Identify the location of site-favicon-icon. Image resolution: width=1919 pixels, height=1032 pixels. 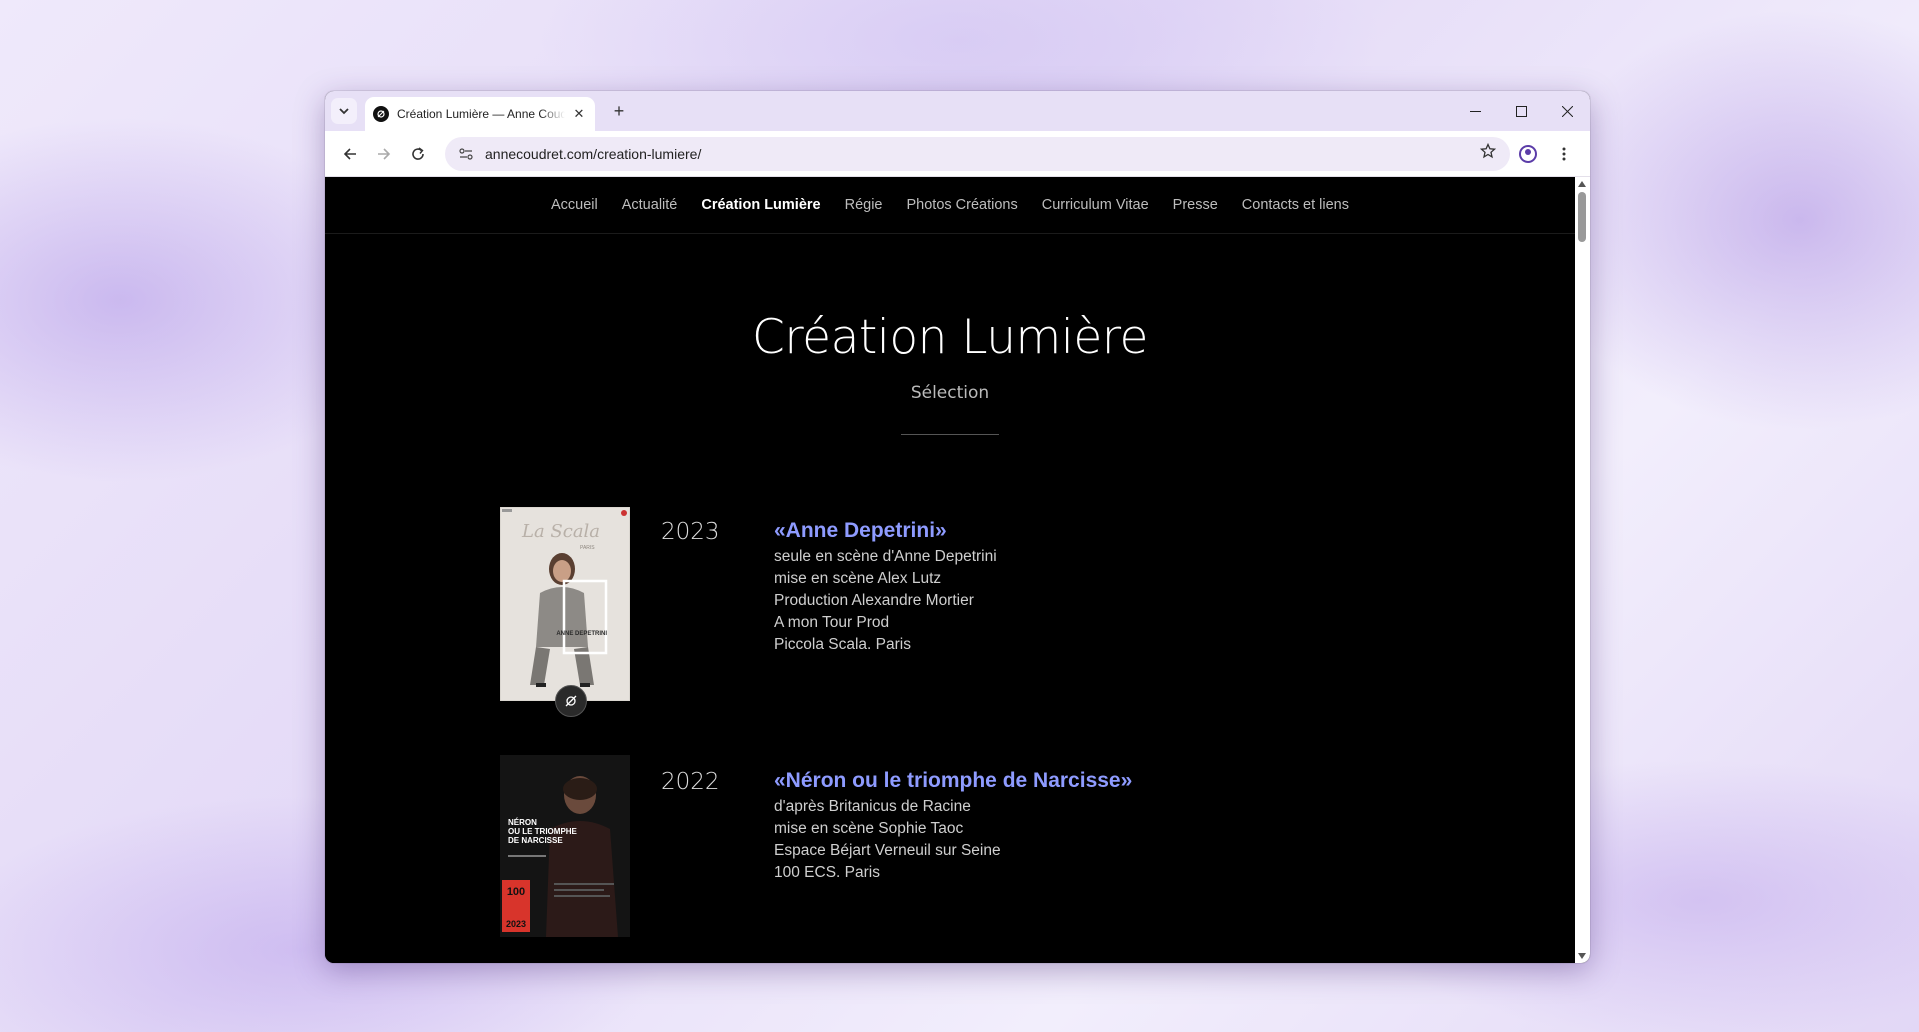
(381, 114).